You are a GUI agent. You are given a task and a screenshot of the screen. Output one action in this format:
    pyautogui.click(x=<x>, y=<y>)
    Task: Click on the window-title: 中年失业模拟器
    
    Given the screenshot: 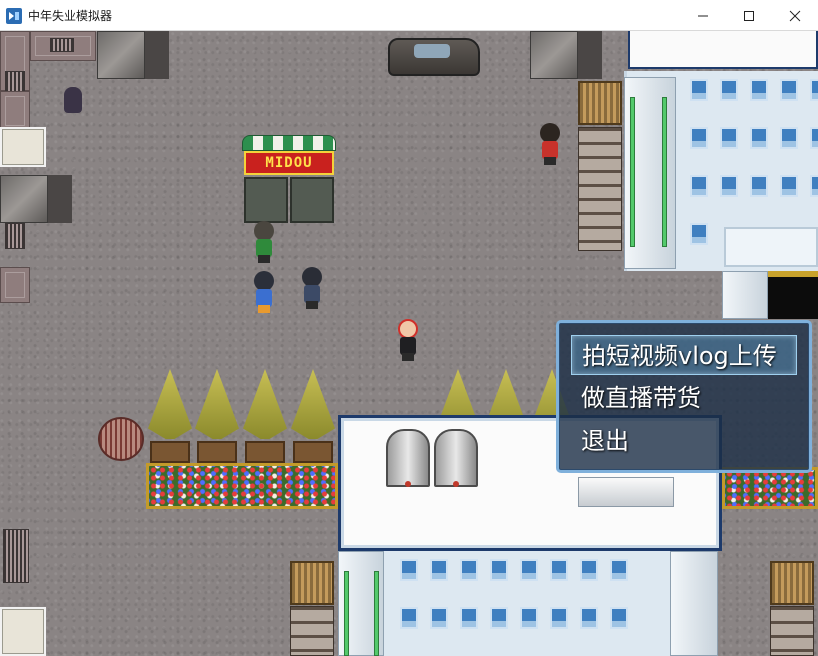 What is the action you would take?
    pyautogui.click(x=70, y=16)
    